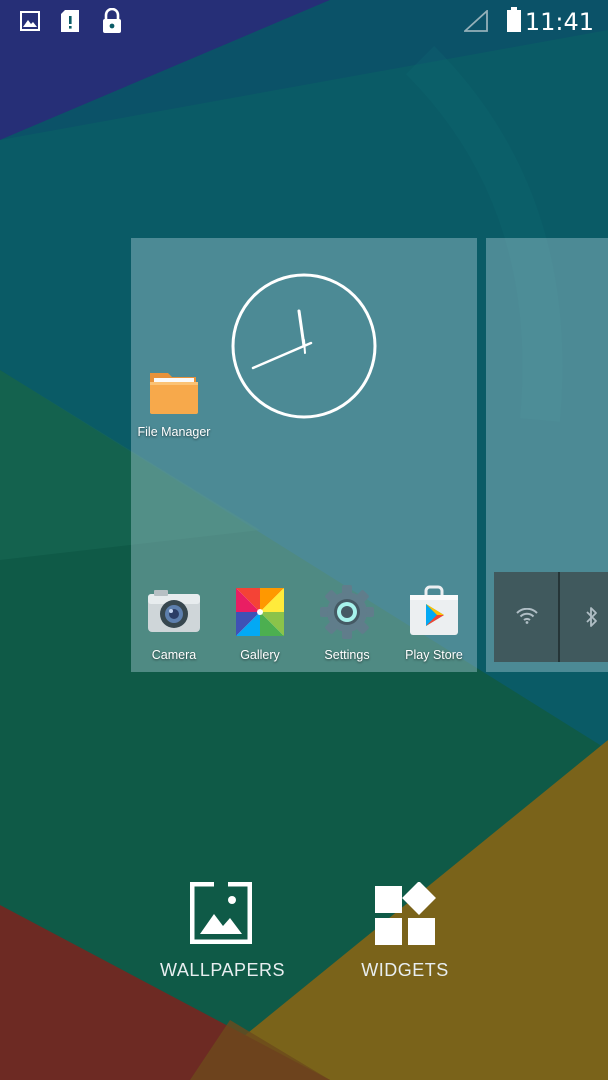 The image size is (608, 1080). I want to click on app-file-manager: File Manager, so click(174, 401).